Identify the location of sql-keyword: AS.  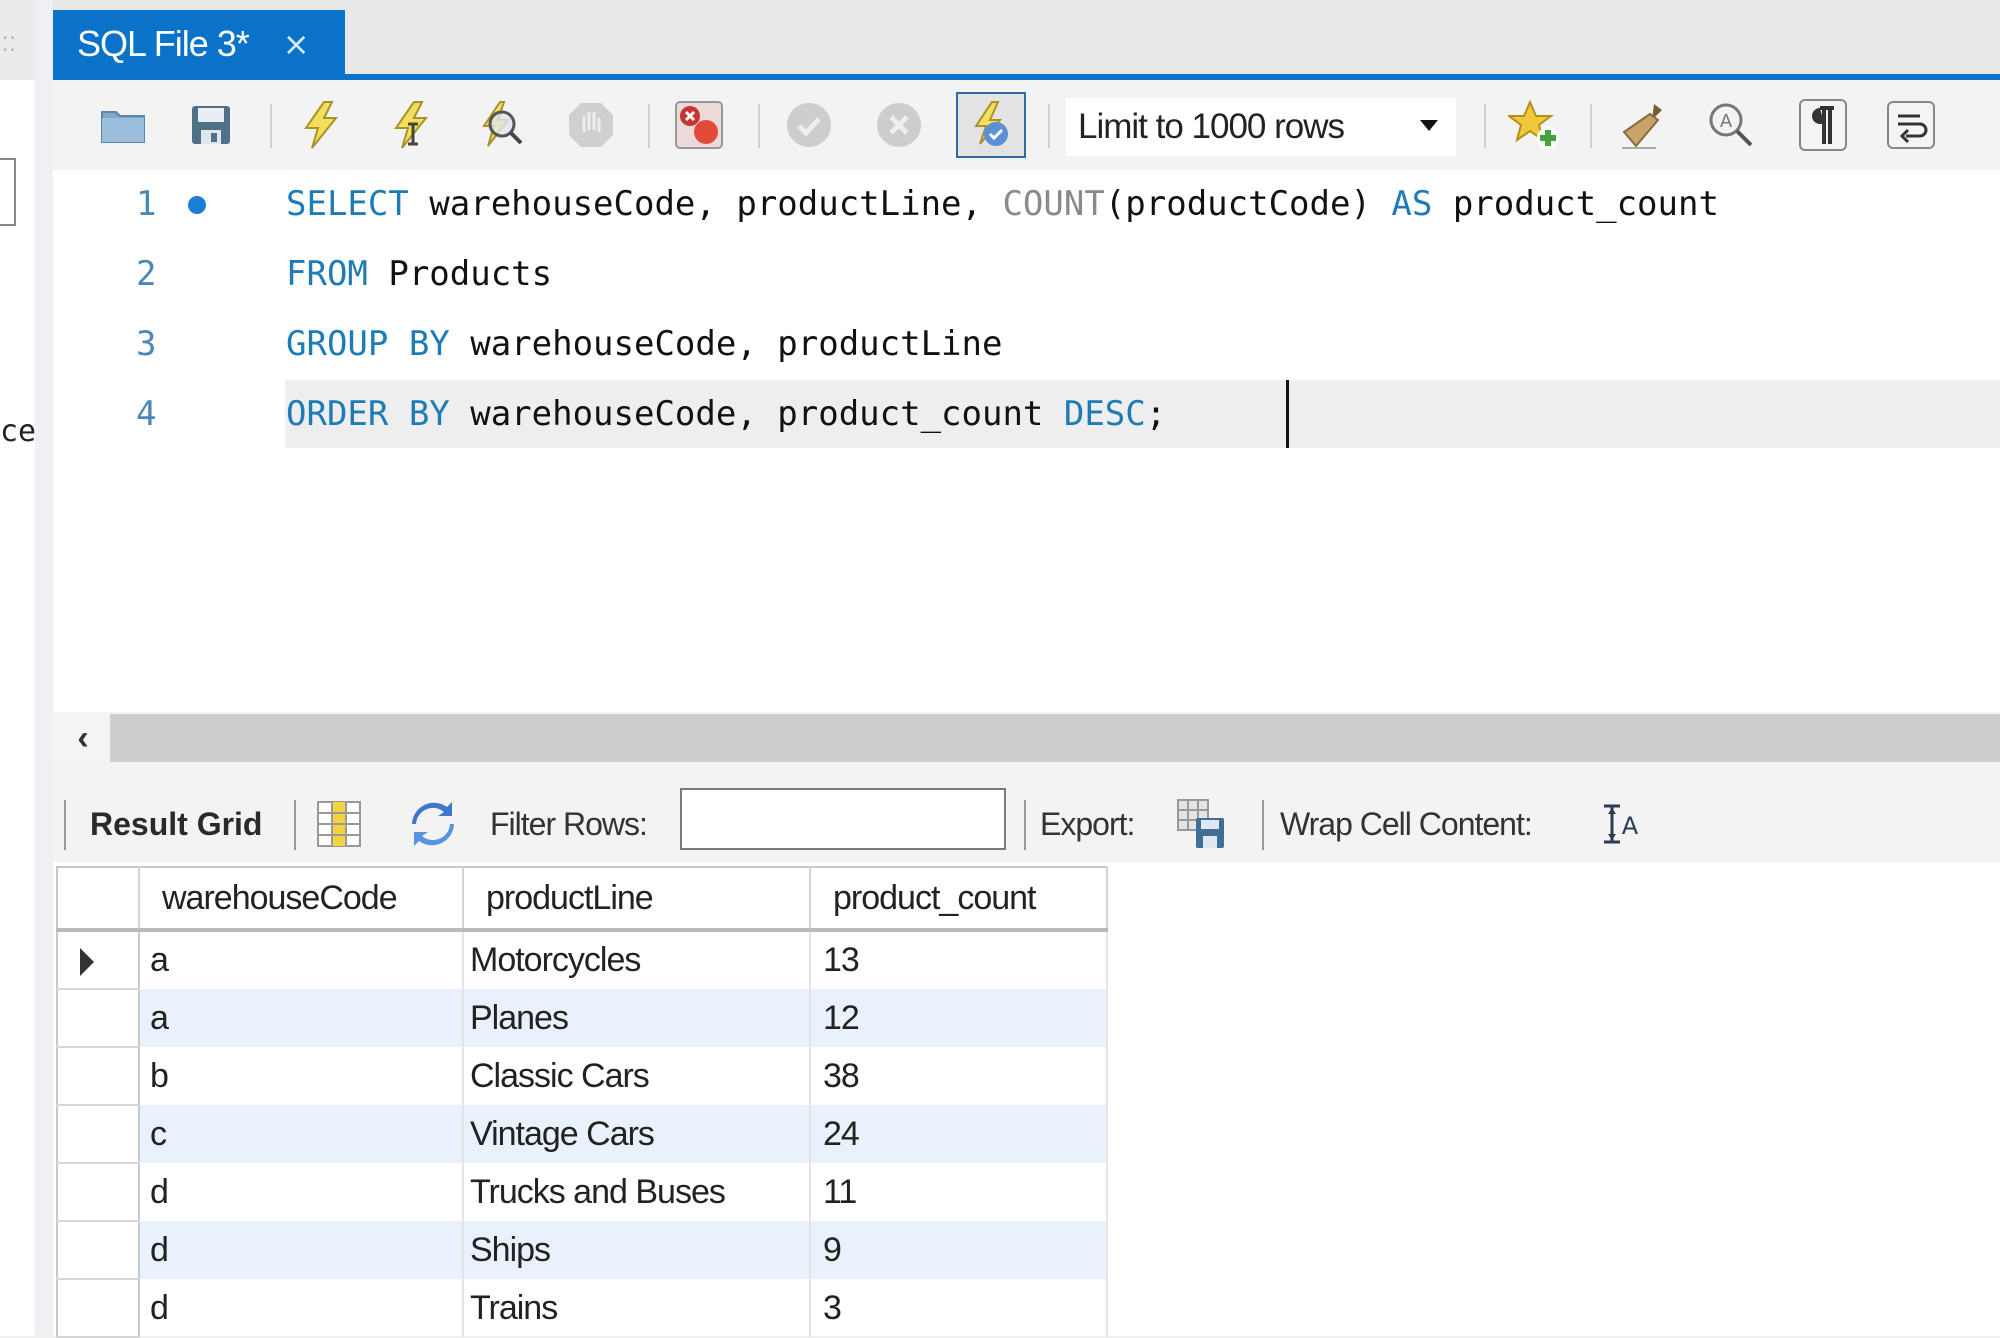
(1412, 204).